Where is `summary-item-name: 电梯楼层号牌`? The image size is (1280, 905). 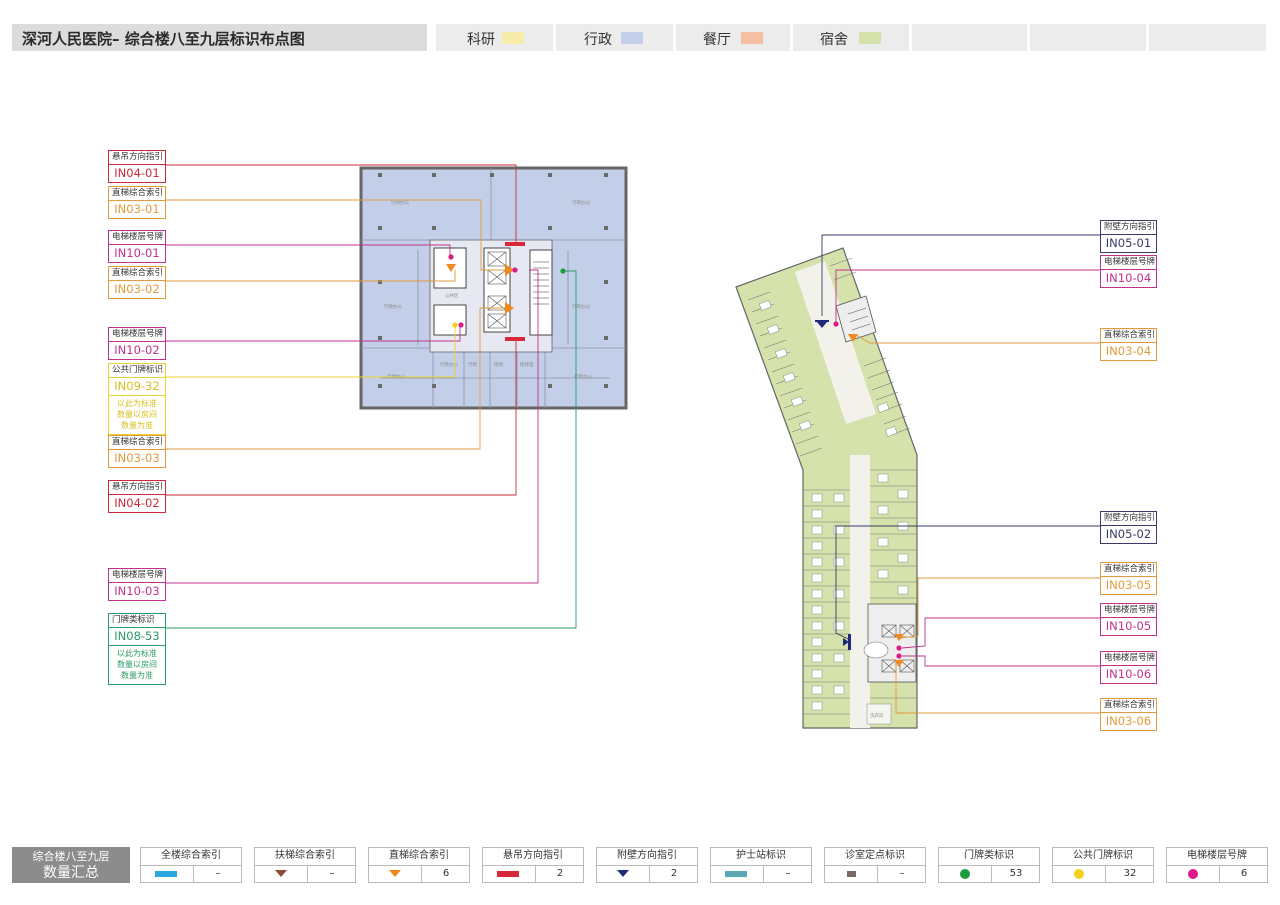
summary-item-name: 电梯楼层号牌 is located at coordinates (1217, 857).